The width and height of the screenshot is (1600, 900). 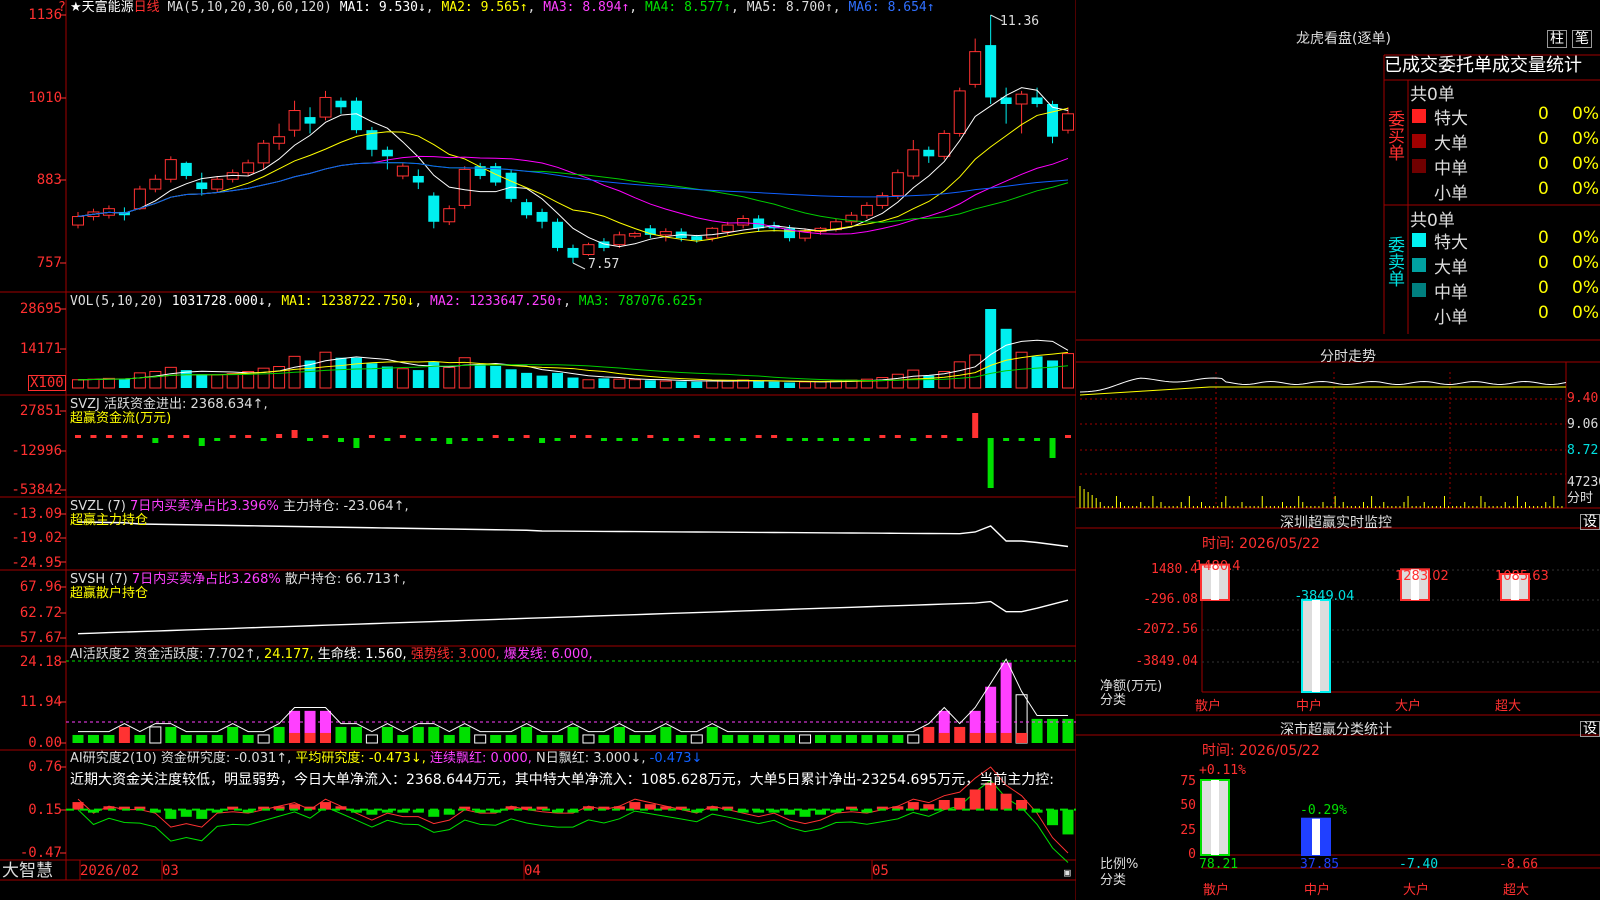 I want to click on sz-monitor-title: 深圳超赢实时监控, so click(x=1336, y=523).